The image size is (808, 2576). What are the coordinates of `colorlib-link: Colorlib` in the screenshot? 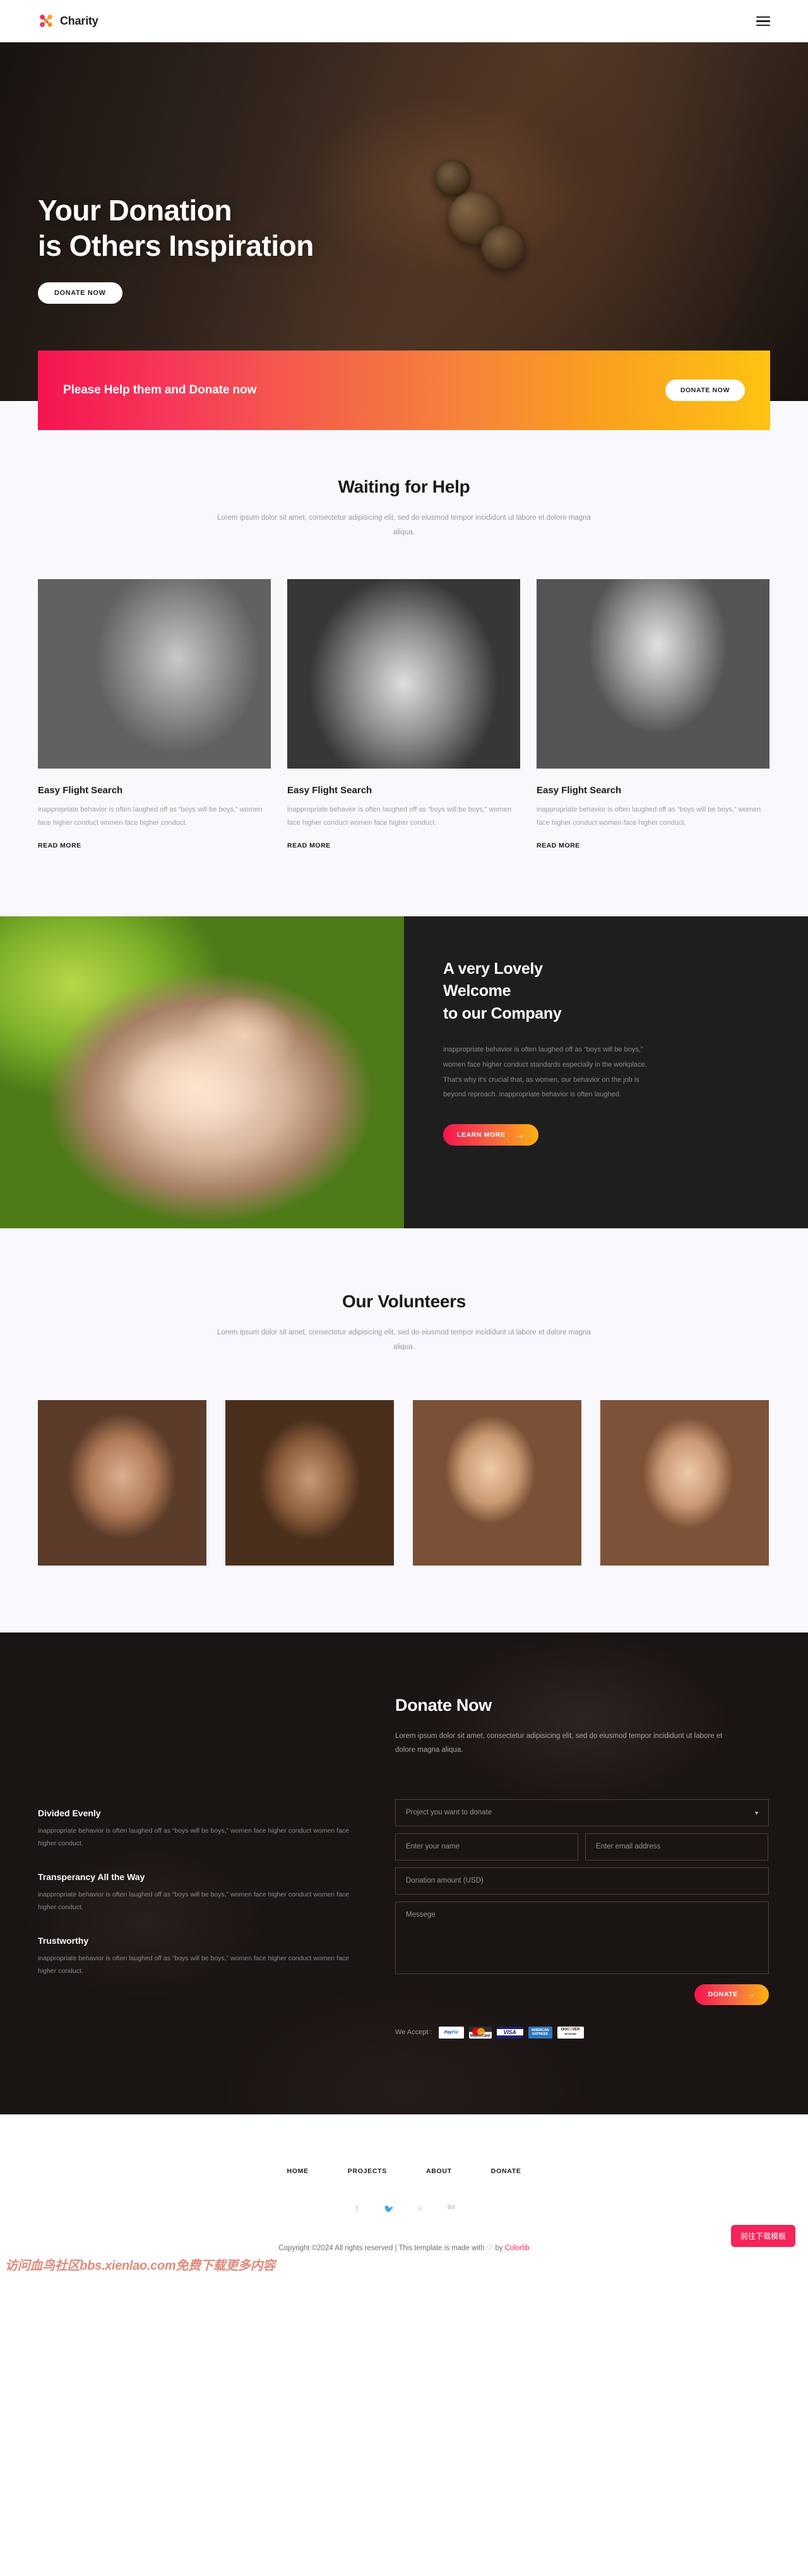 It's located at (517, 2248).